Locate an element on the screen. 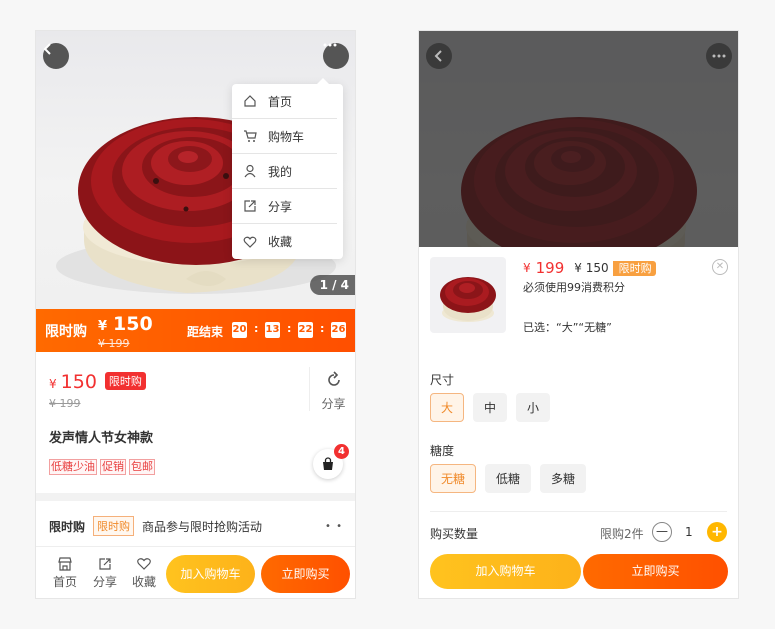  size-options: 大 中 小 is located at coordinates (490, 407).